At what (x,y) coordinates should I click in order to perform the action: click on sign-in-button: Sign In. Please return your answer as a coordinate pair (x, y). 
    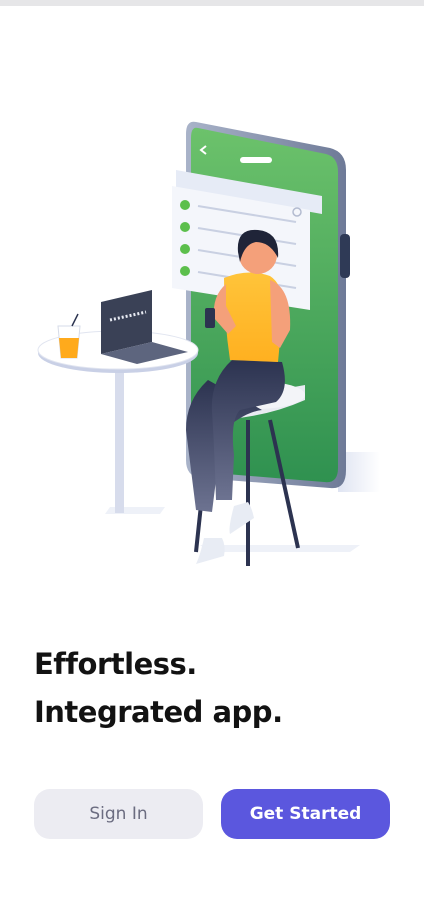
    Looking at the image, I should click on (118, 814).